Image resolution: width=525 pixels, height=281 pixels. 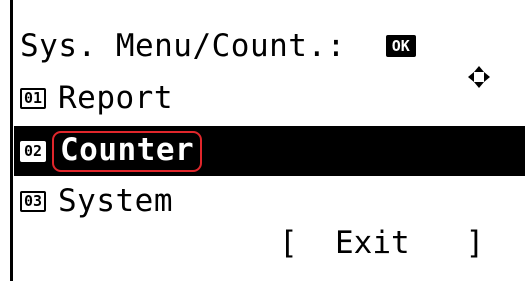 I want to click on item-number-badge: 03, so click(x=33, y=201).